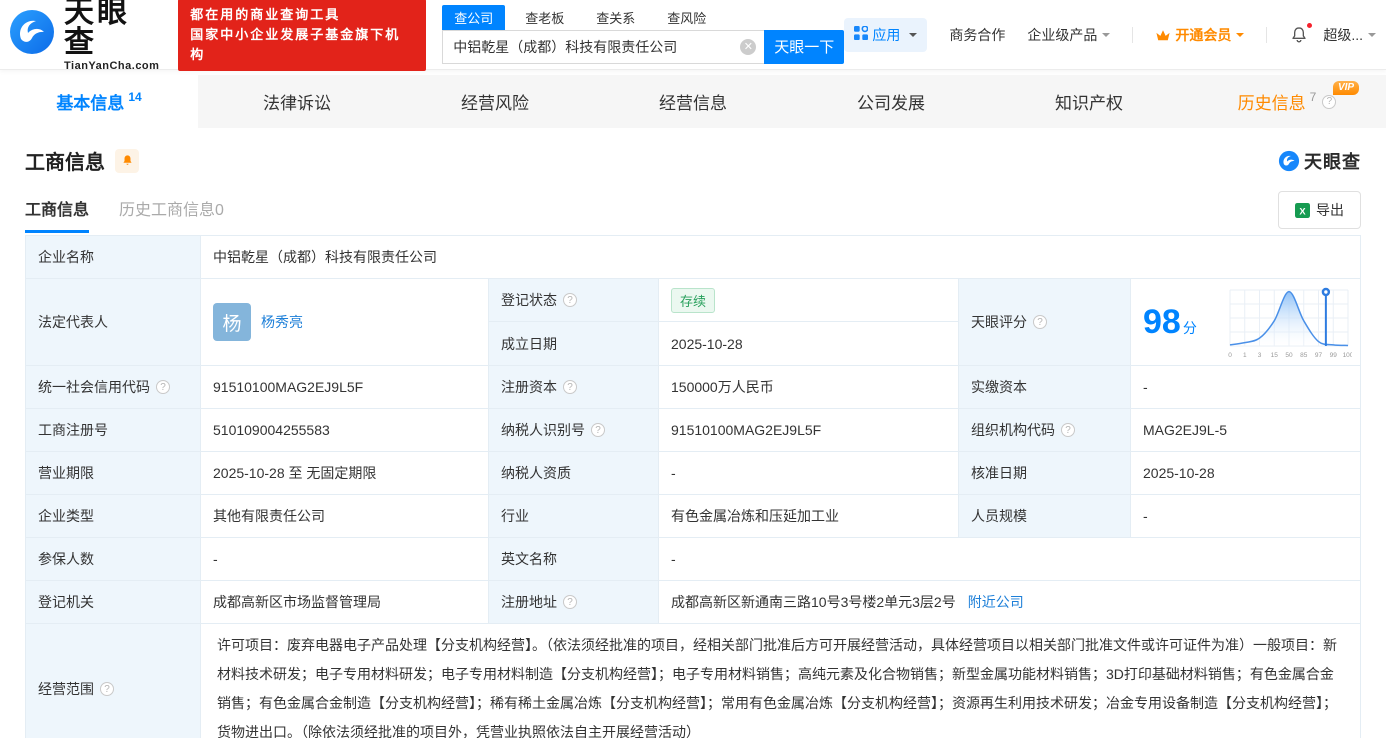 This screenshot has height=738, width=1386. Describe the element at coordinates (693, 300) in the screenshot. I see `status-badge: 存续` at that location.